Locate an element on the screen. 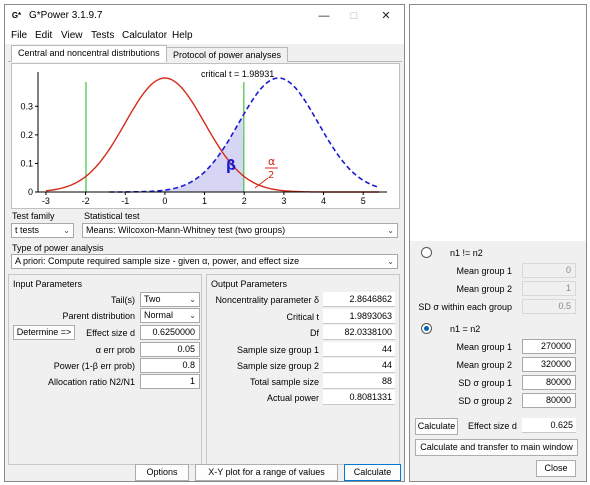  unequal-mean1-input: 0 is located at coordinates (549, 270).